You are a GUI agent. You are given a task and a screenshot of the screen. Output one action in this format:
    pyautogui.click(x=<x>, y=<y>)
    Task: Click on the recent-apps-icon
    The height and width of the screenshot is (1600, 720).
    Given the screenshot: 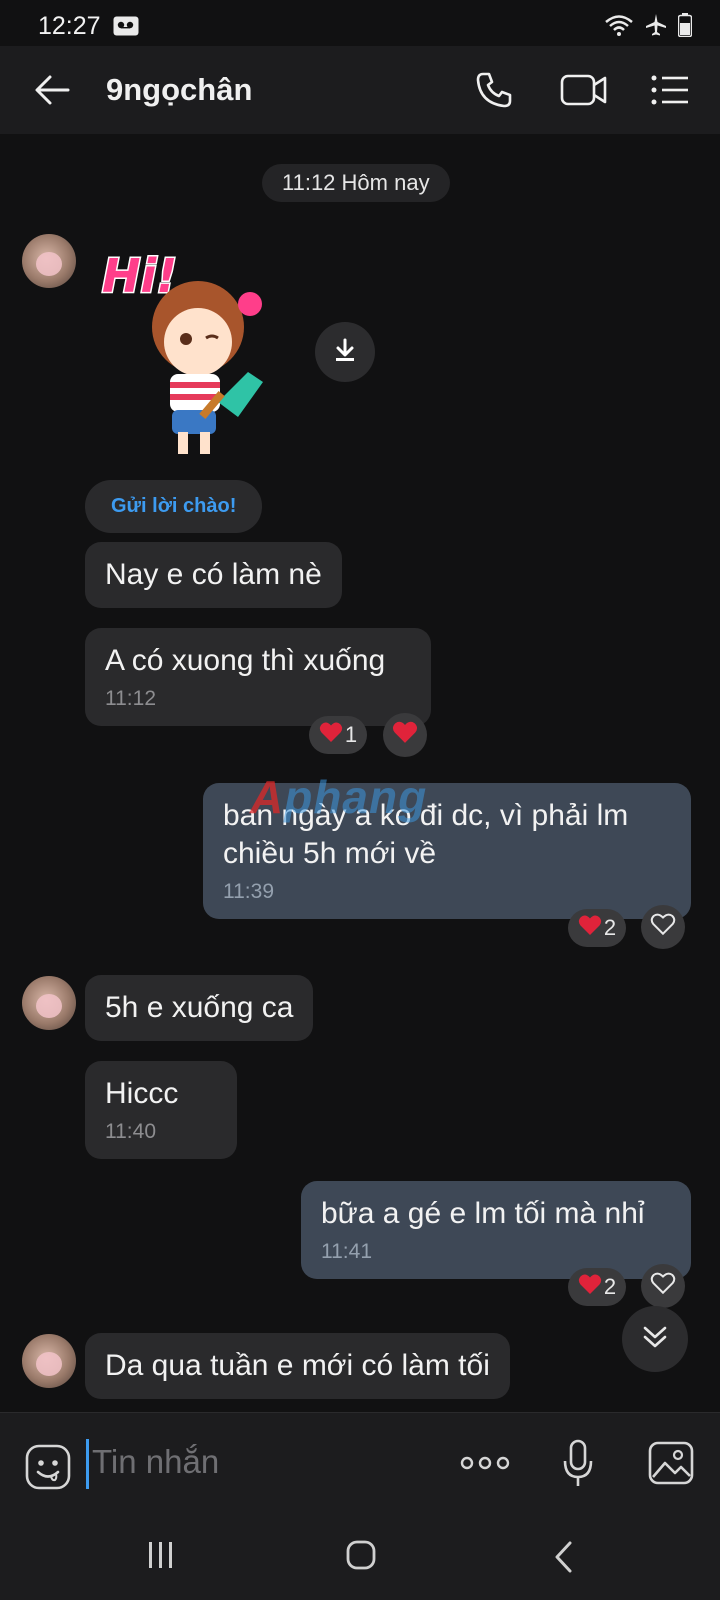 What is the action you would take?
    pyautogui.click(x=161, y=1557)
    